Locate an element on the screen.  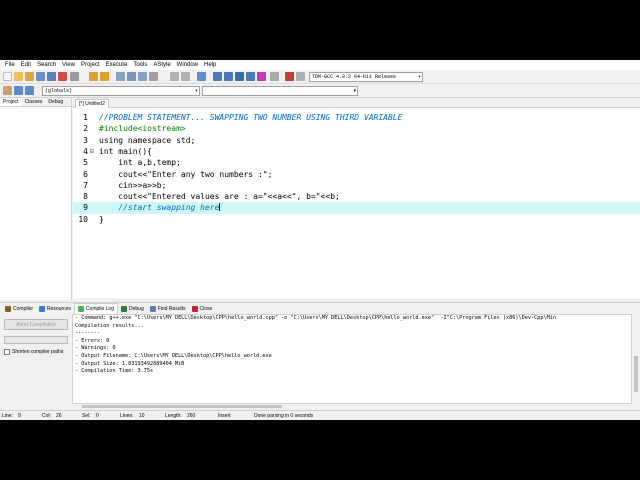
log-vertical-scroll-thumb is located at coordinates (636, 374).